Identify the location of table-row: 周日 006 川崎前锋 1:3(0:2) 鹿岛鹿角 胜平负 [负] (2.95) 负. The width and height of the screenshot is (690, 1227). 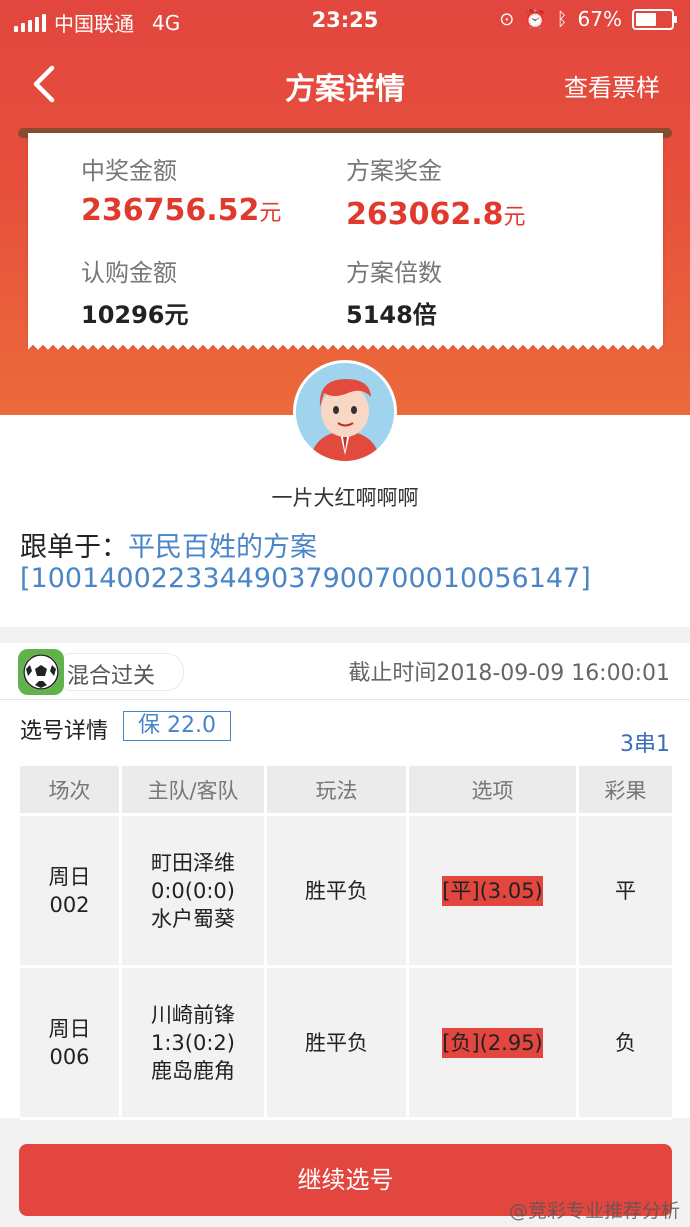
(346, 1044).